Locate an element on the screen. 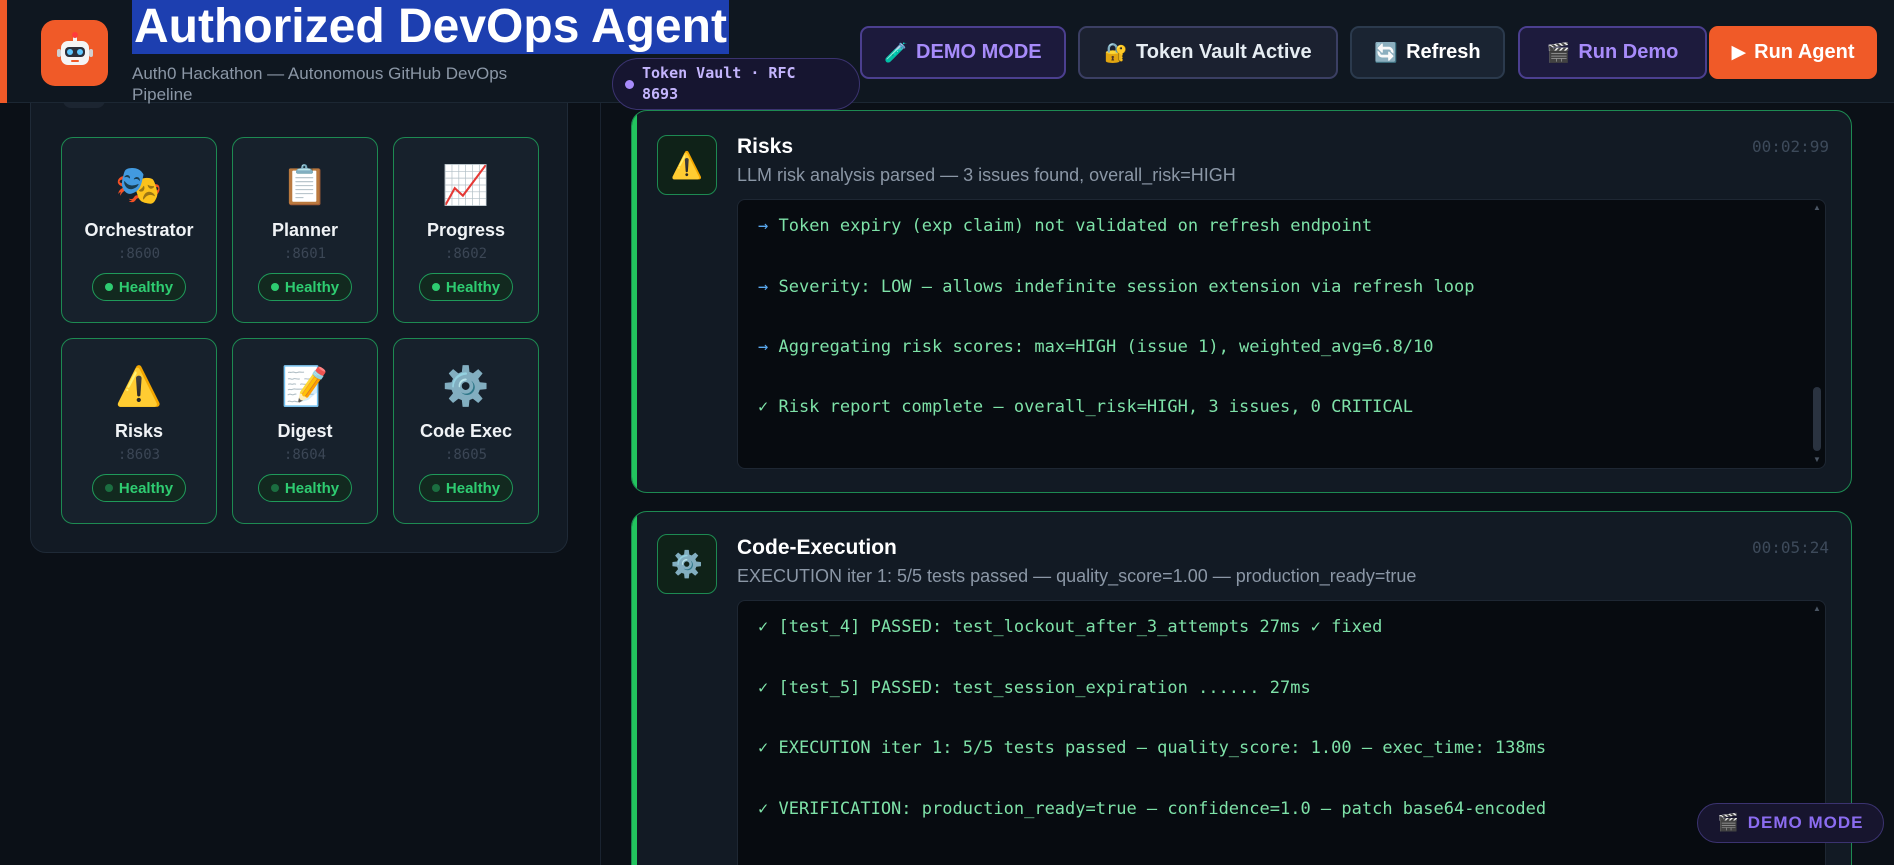 The width and height of the screenshot is (1894, 865). column-divider is located at coordinates (600, 484).